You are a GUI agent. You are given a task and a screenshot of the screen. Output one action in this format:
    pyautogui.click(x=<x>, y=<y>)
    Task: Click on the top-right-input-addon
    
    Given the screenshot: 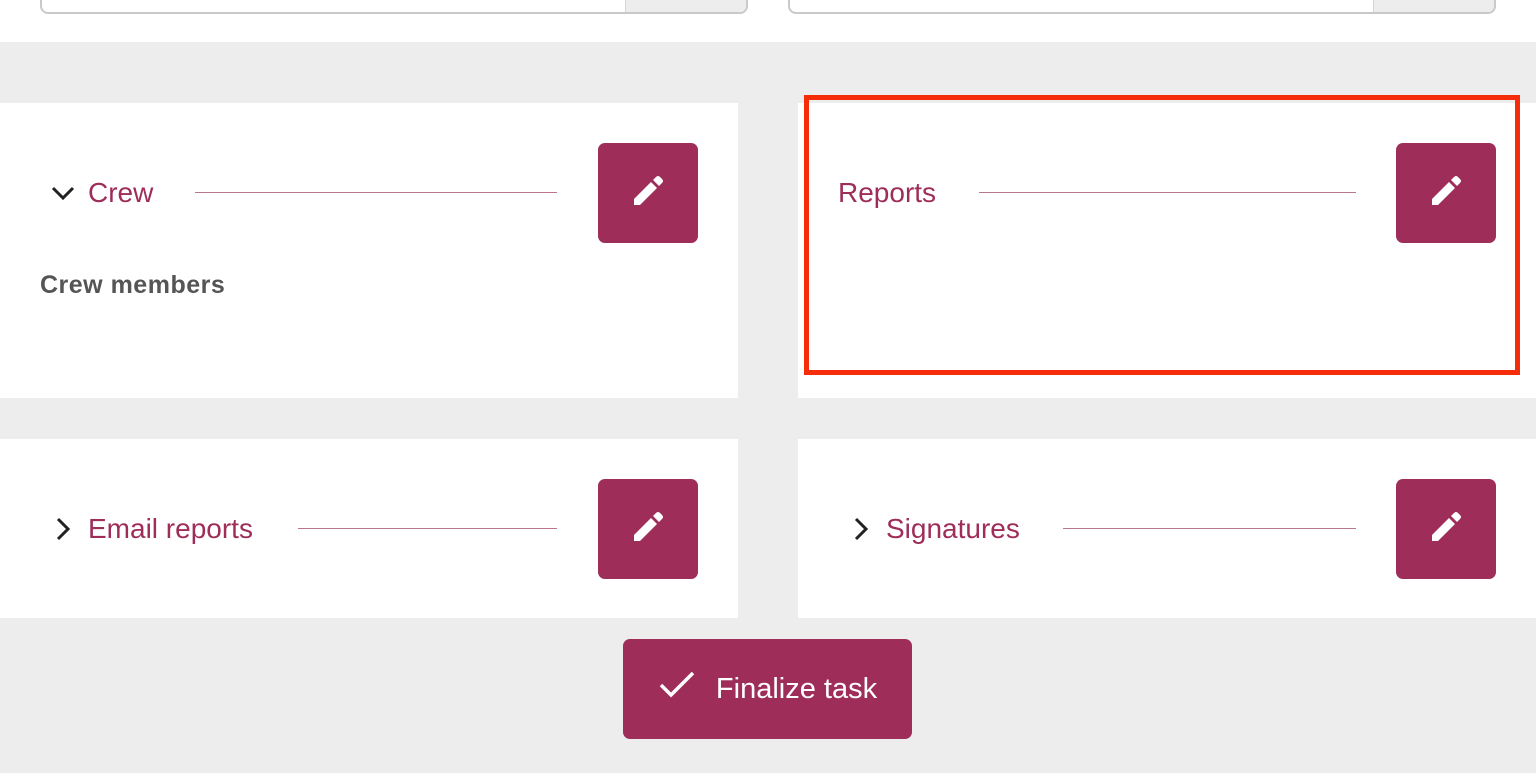 What is the action you would take?
    pyautogui.click(x=1433, y=6)
    